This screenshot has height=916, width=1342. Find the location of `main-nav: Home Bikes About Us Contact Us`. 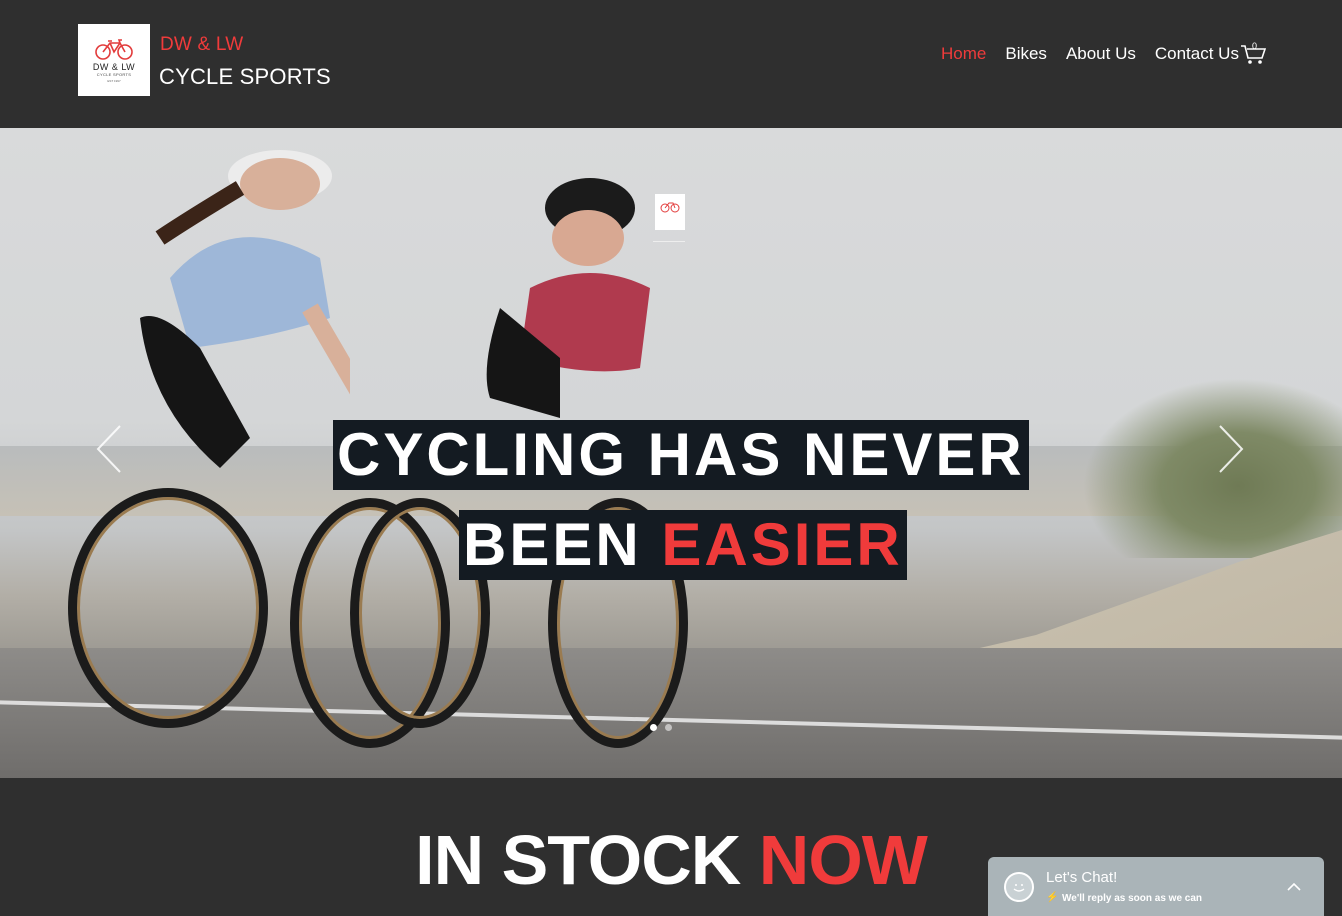

main-nav: Home Bikes About Us Contact Us is located at coordinates (1099, 54).